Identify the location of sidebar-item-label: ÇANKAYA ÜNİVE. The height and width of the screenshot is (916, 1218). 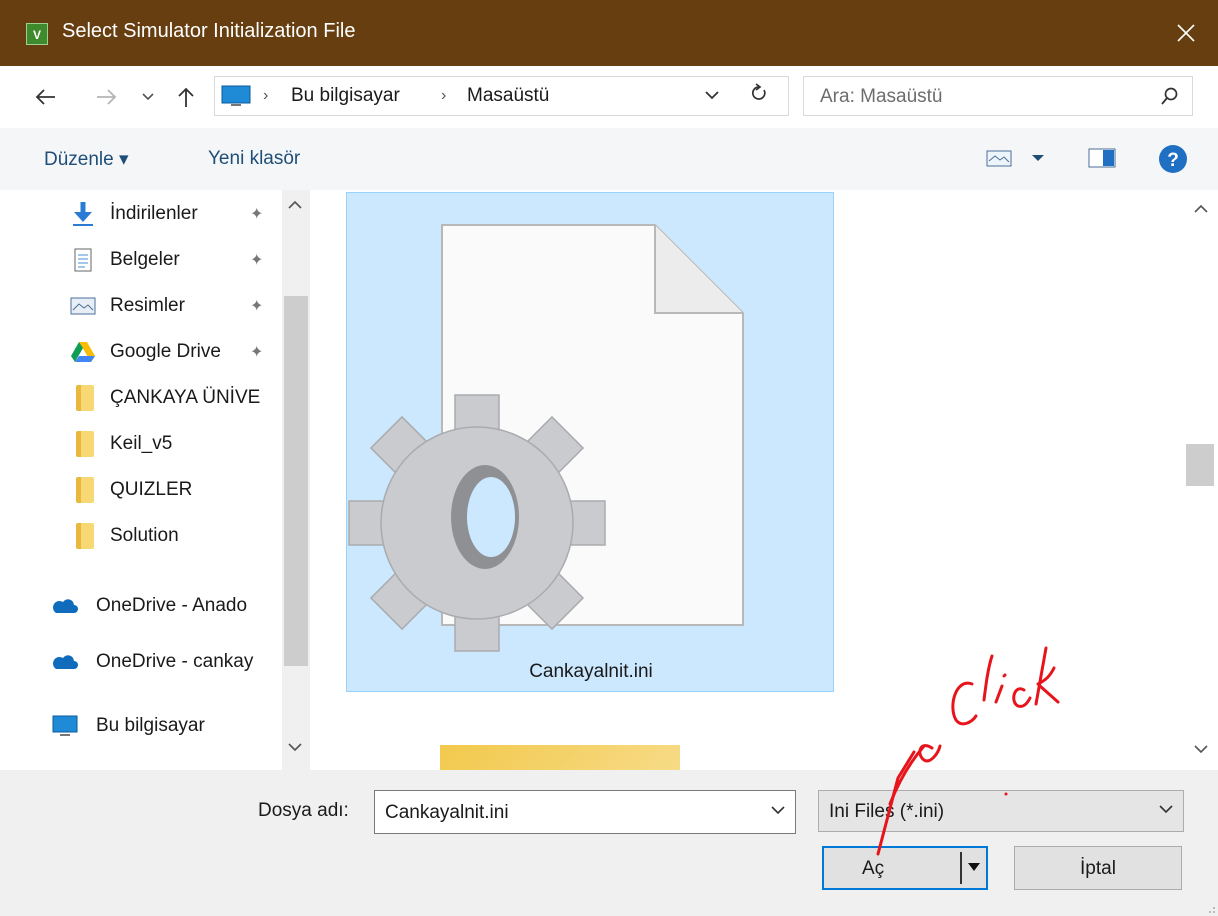
(185, 397).